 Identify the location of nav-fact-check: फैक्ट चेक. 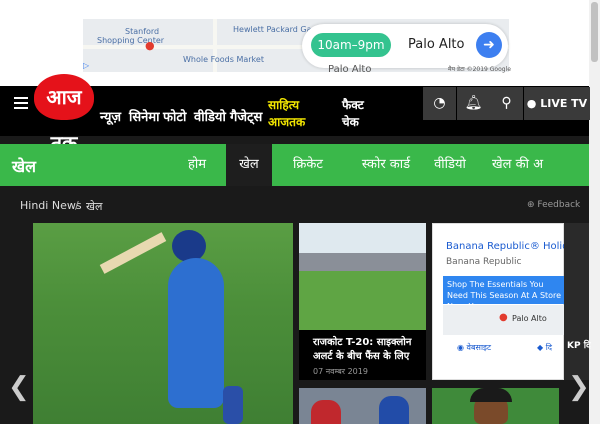
(353, 114).